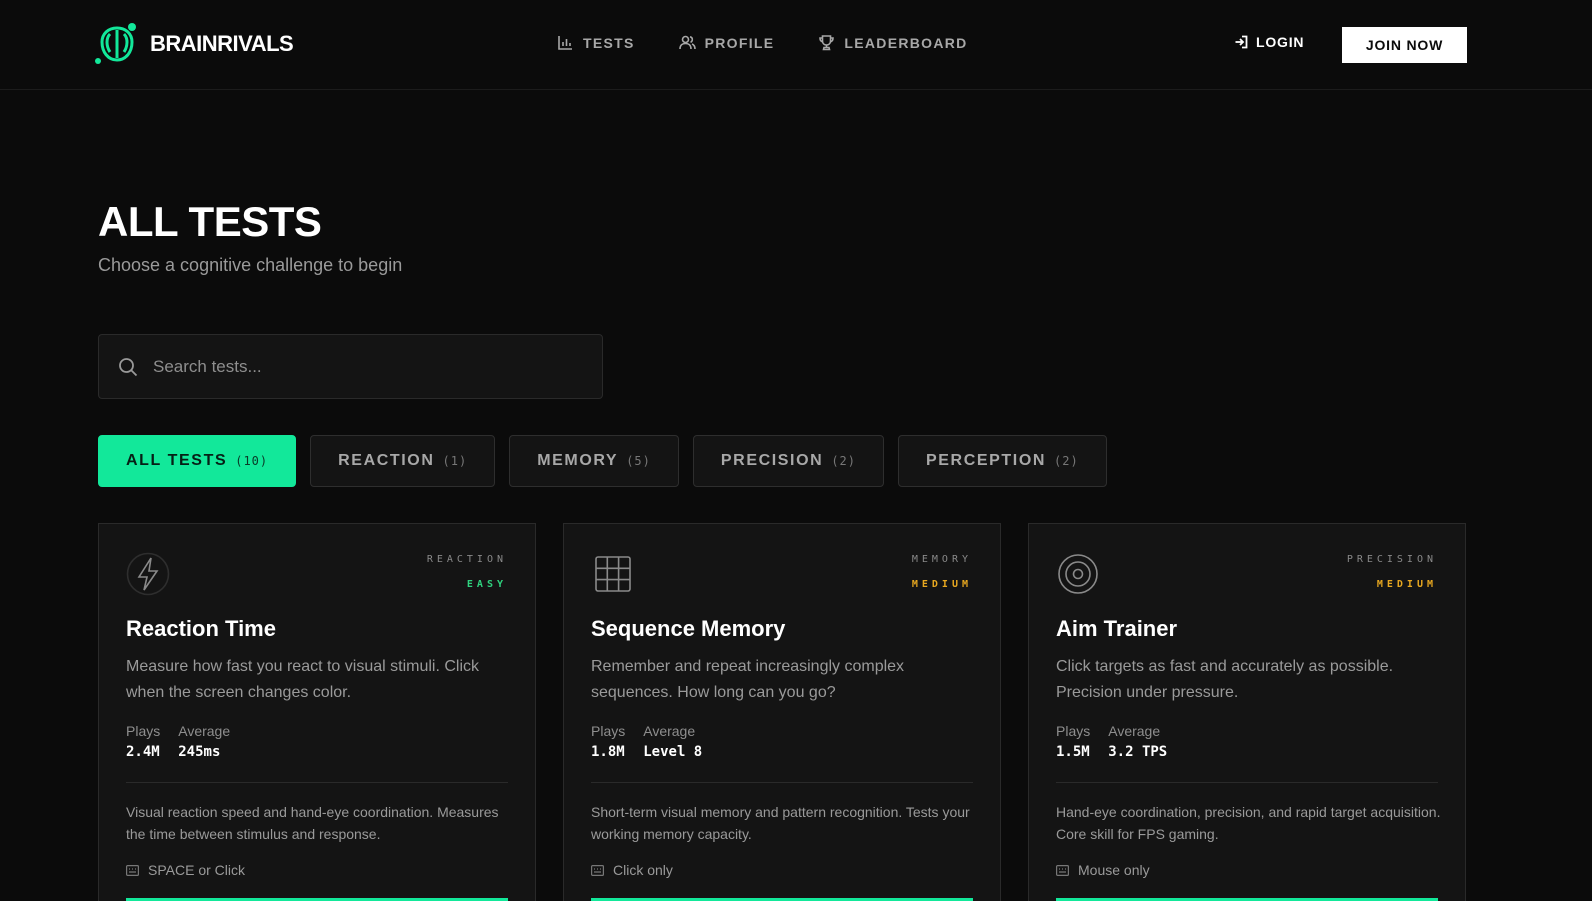 This screenshot has height=901, width=1592. What do you see at coordinates (1280, 42) in the screenshot?
I see `login-label: LOGIN` at bounding box center [1280, 42].